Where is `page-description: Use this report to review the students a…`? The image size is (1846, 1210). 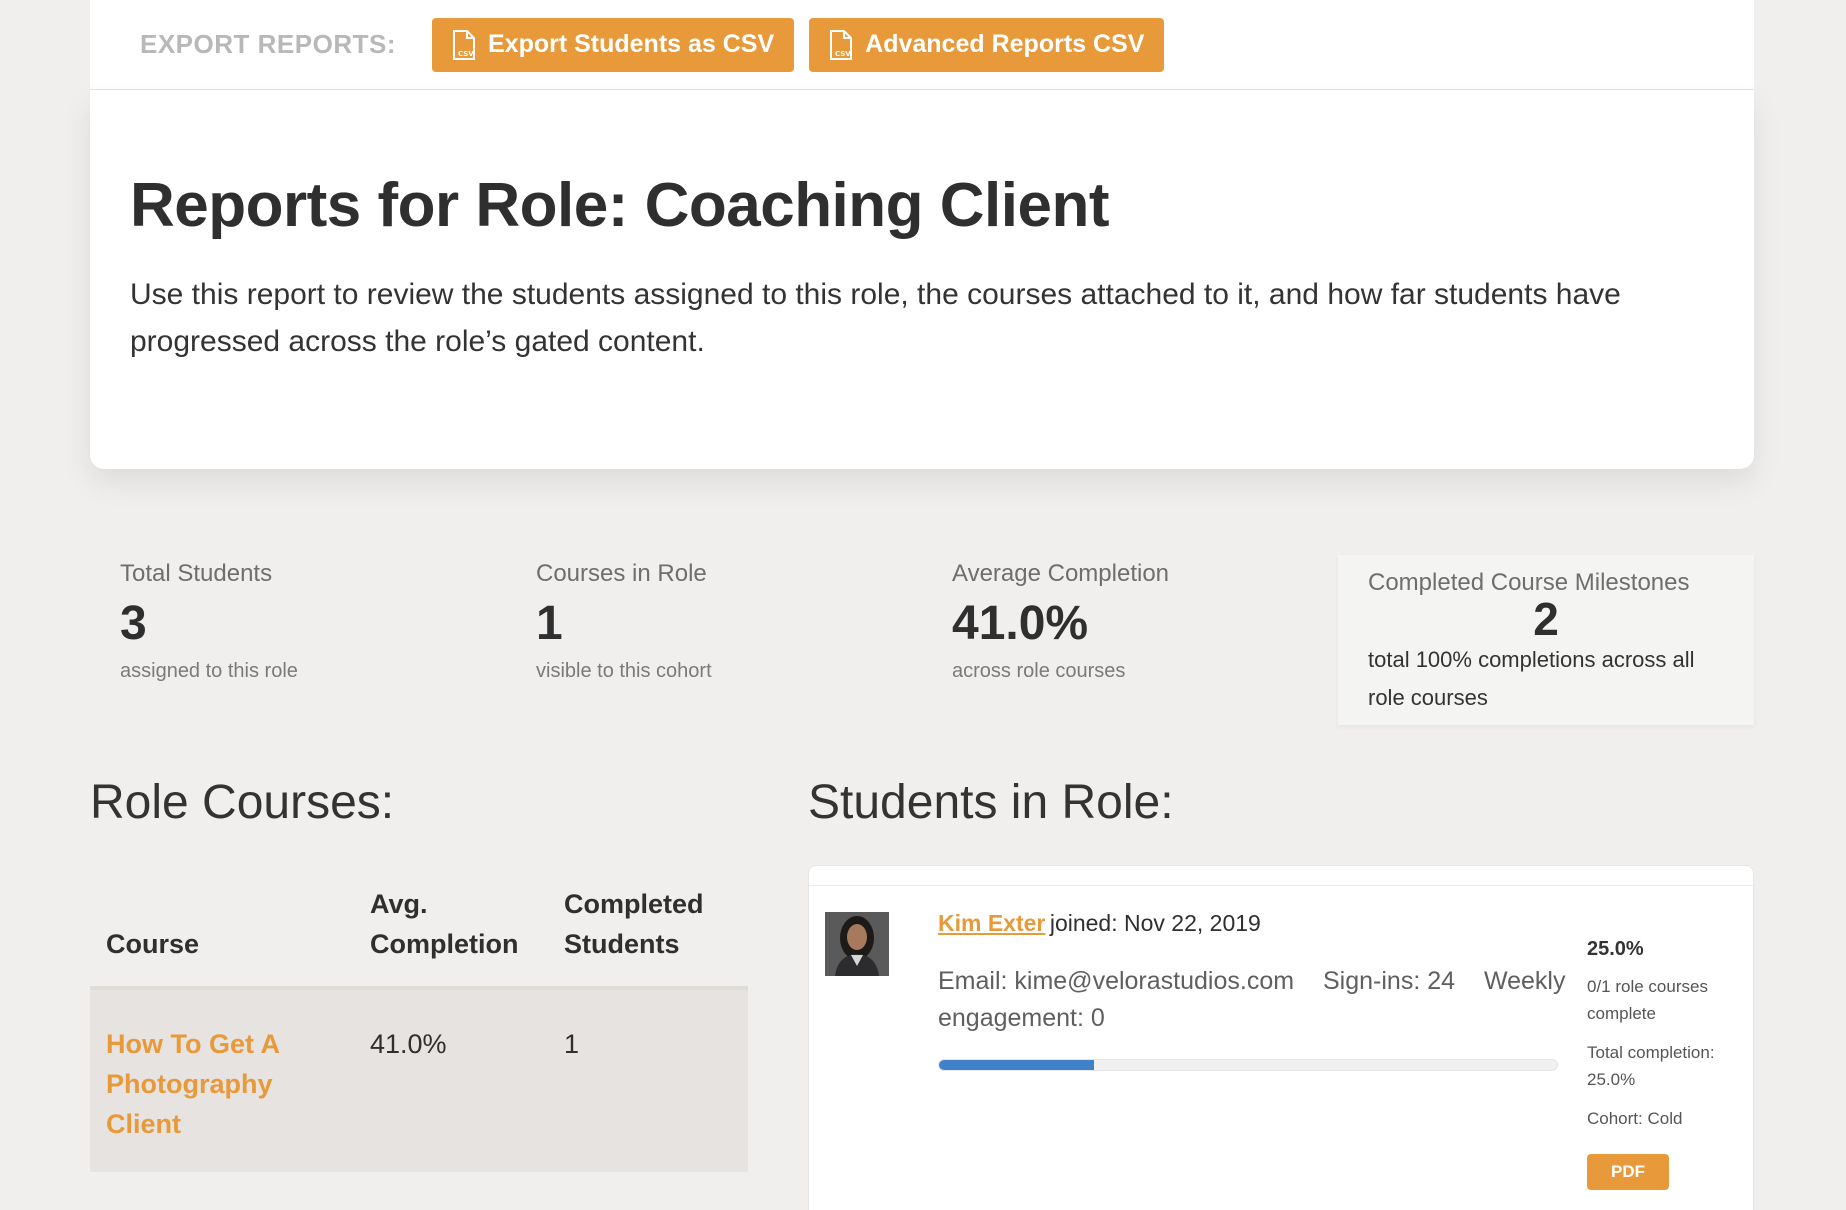
page-description: Use this report to review the students a… is located at coordinates (875, 318).